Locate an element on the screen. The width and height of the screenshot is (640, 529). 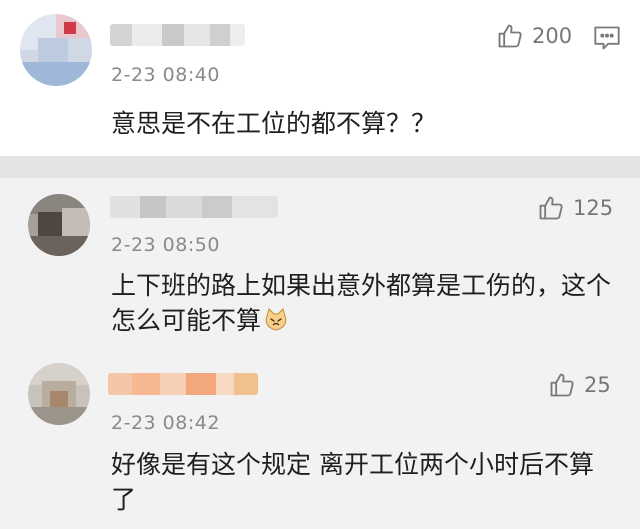
like-button: 125 is located at coordinates (575, 208).